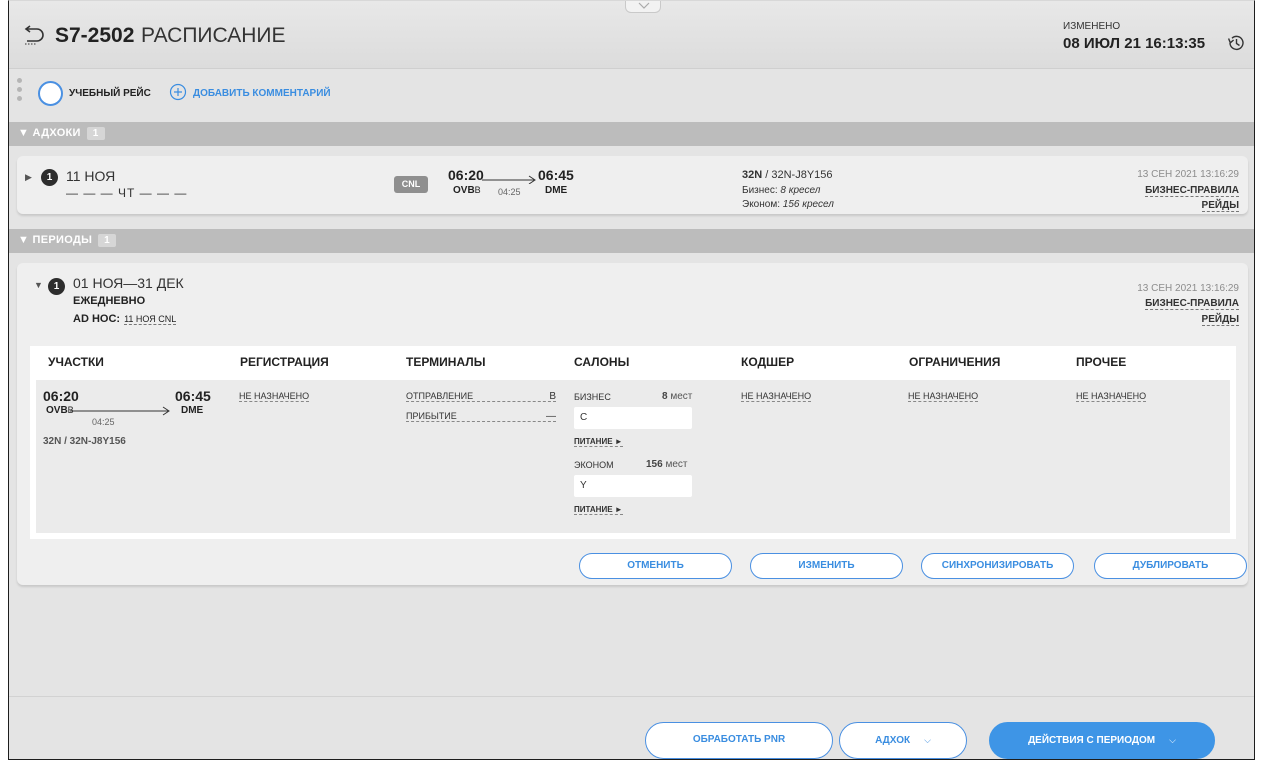  What do you see at coordinates (107, 240) in the screenshot?
I see `periods-count-badge: 1` at bounding box center [107, 240].